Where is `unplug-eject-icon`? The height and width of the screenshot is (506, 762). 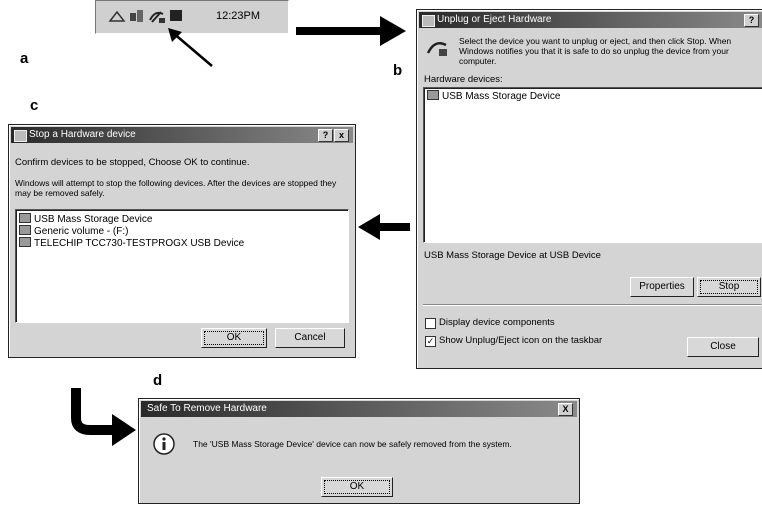
unplug-eject-icon is located at coordinates (157, 16).